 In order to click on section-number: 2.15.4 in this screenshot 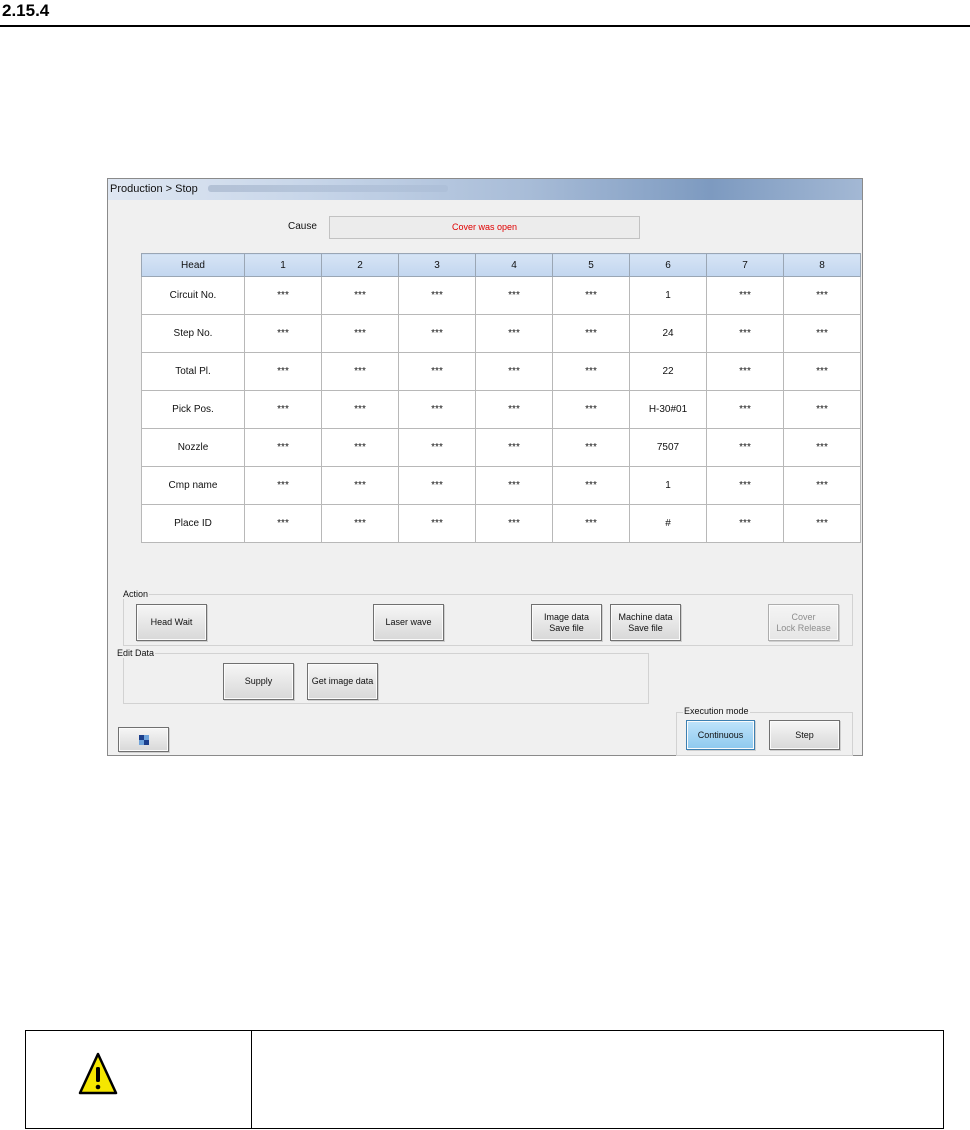, I will do `click(26, 10)`.